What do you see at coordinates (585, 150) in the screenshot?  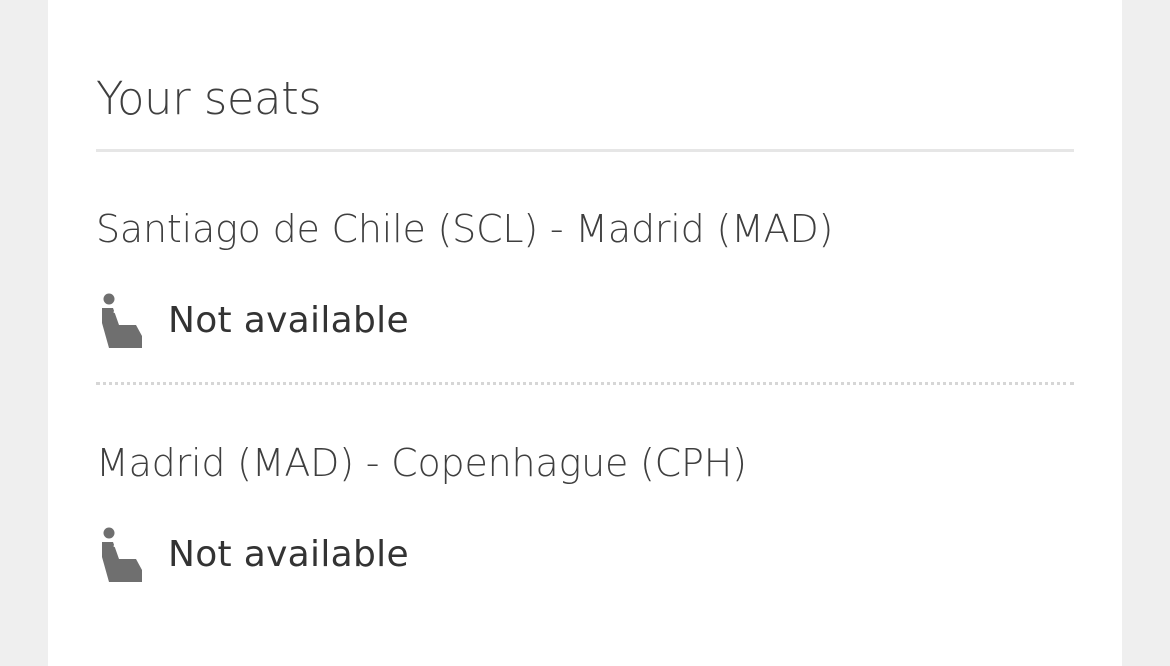 I see `title-divider` at bounding box center [585, 150].